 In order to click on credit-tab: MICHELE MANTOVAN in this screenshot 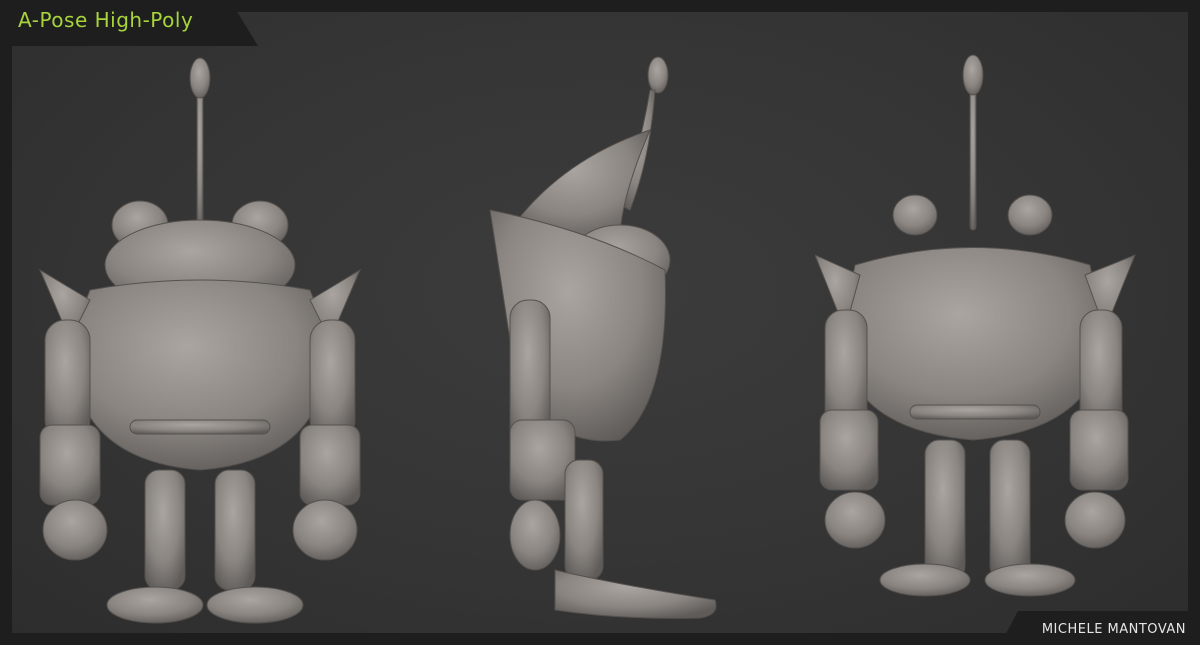, I will do `click(1100, 628)`.